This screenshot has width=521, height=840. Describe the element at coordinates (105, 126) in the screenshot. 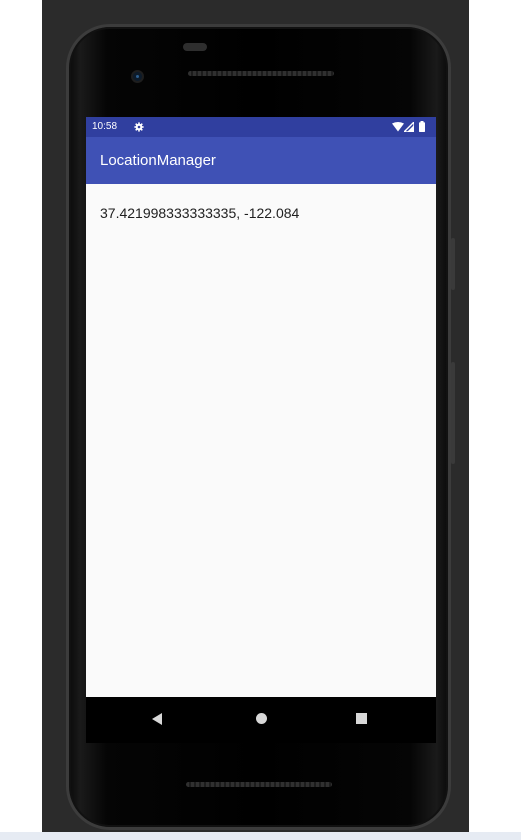

I see `status-time: 10:58` at that location.